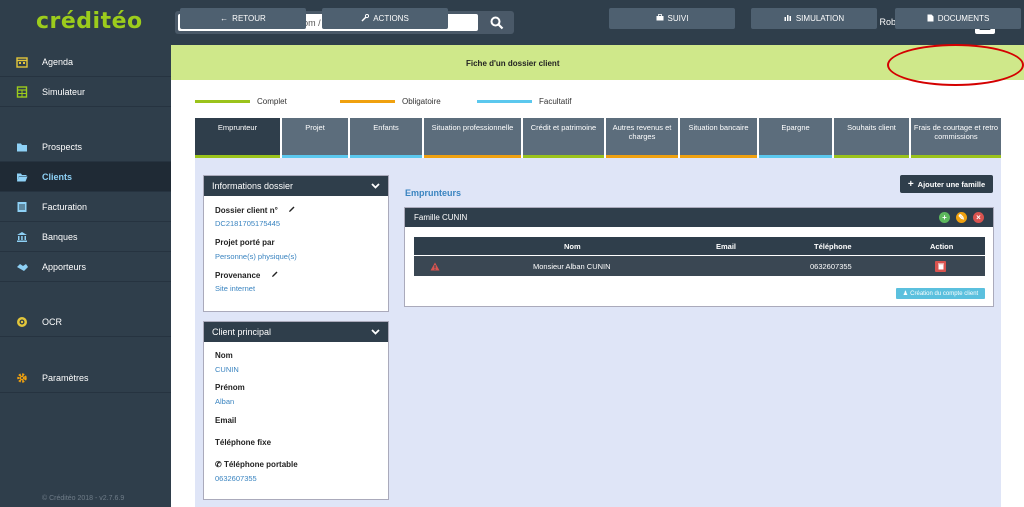  Describe the element at coordinates (256, 256) in the screenshot. I see `projet-value: Personne(s) physique(s)` at that location.